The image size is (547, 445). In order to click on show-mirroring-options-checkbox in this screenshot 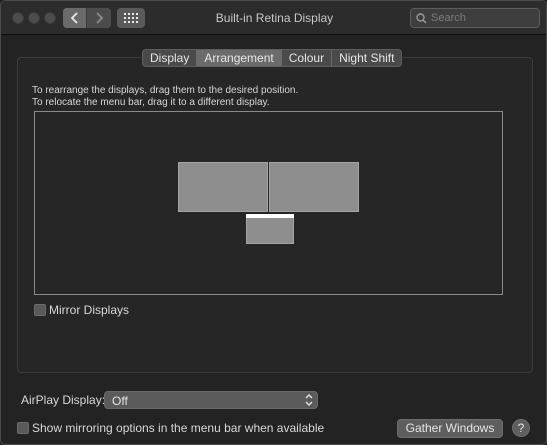, I will do `click(23, 428)`.